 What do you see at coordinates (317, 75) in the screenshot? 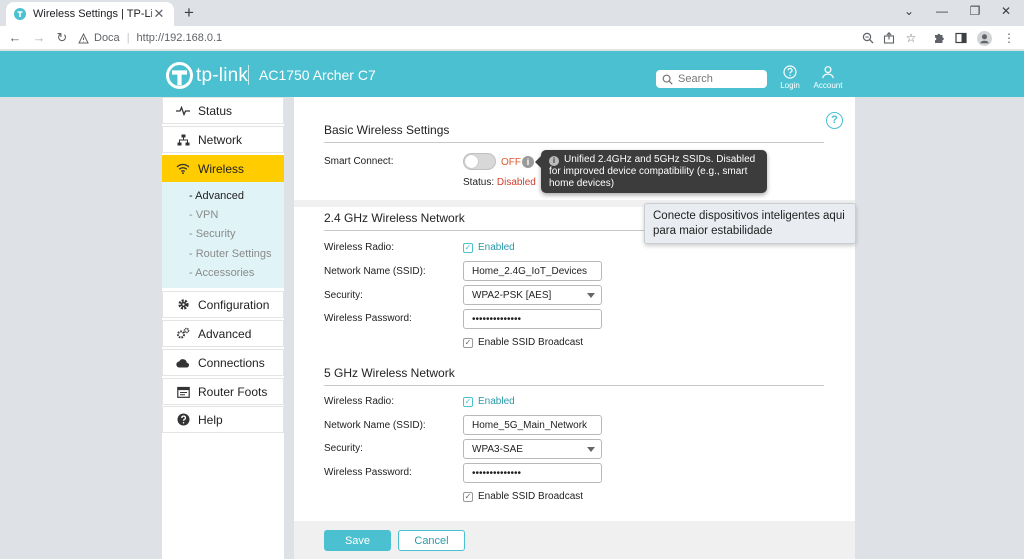
I see `router-model-title: AC1750 Archer C7` at bounding box center [317, 75].